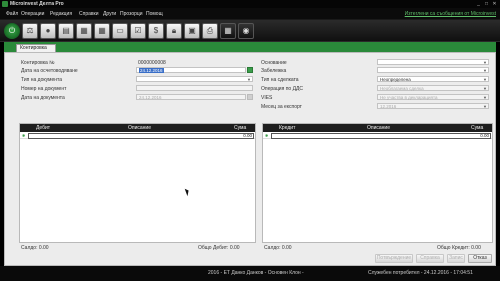  Describe the element at coordinates (42, 80) in the screenshot. I see `doc-type-label: Тип на документа` at that location.